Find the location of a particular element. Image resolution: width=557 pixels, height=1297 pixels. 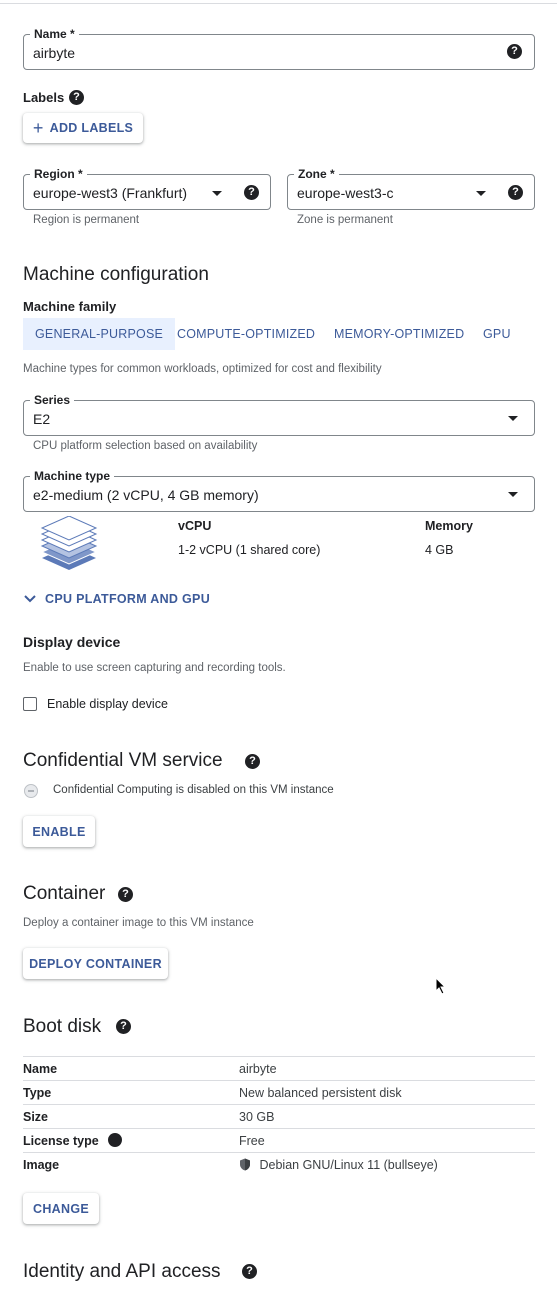

region-value: europe-west3 (Frankfurt) is located at coordinates (110, 193).